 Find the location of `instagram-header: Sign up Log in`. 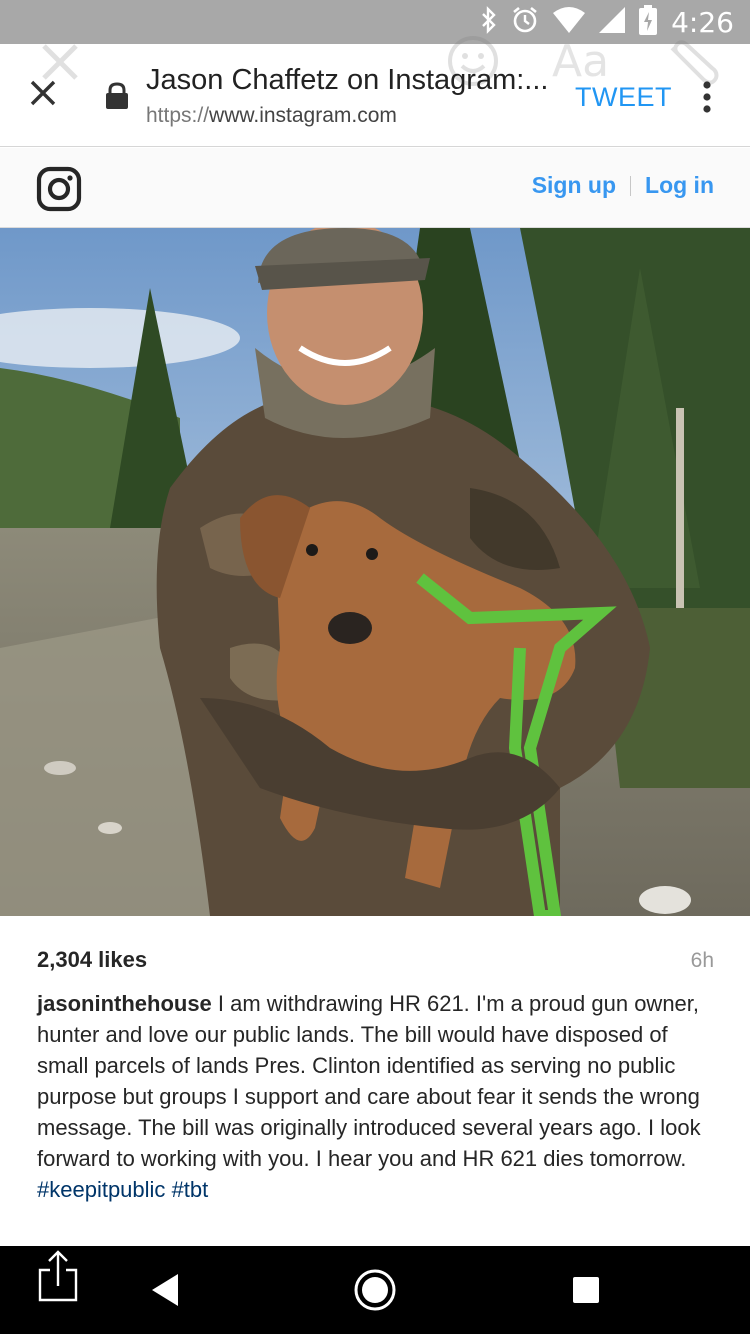

instagram-header: Sign up Log in is located at coordinates (375, 188).